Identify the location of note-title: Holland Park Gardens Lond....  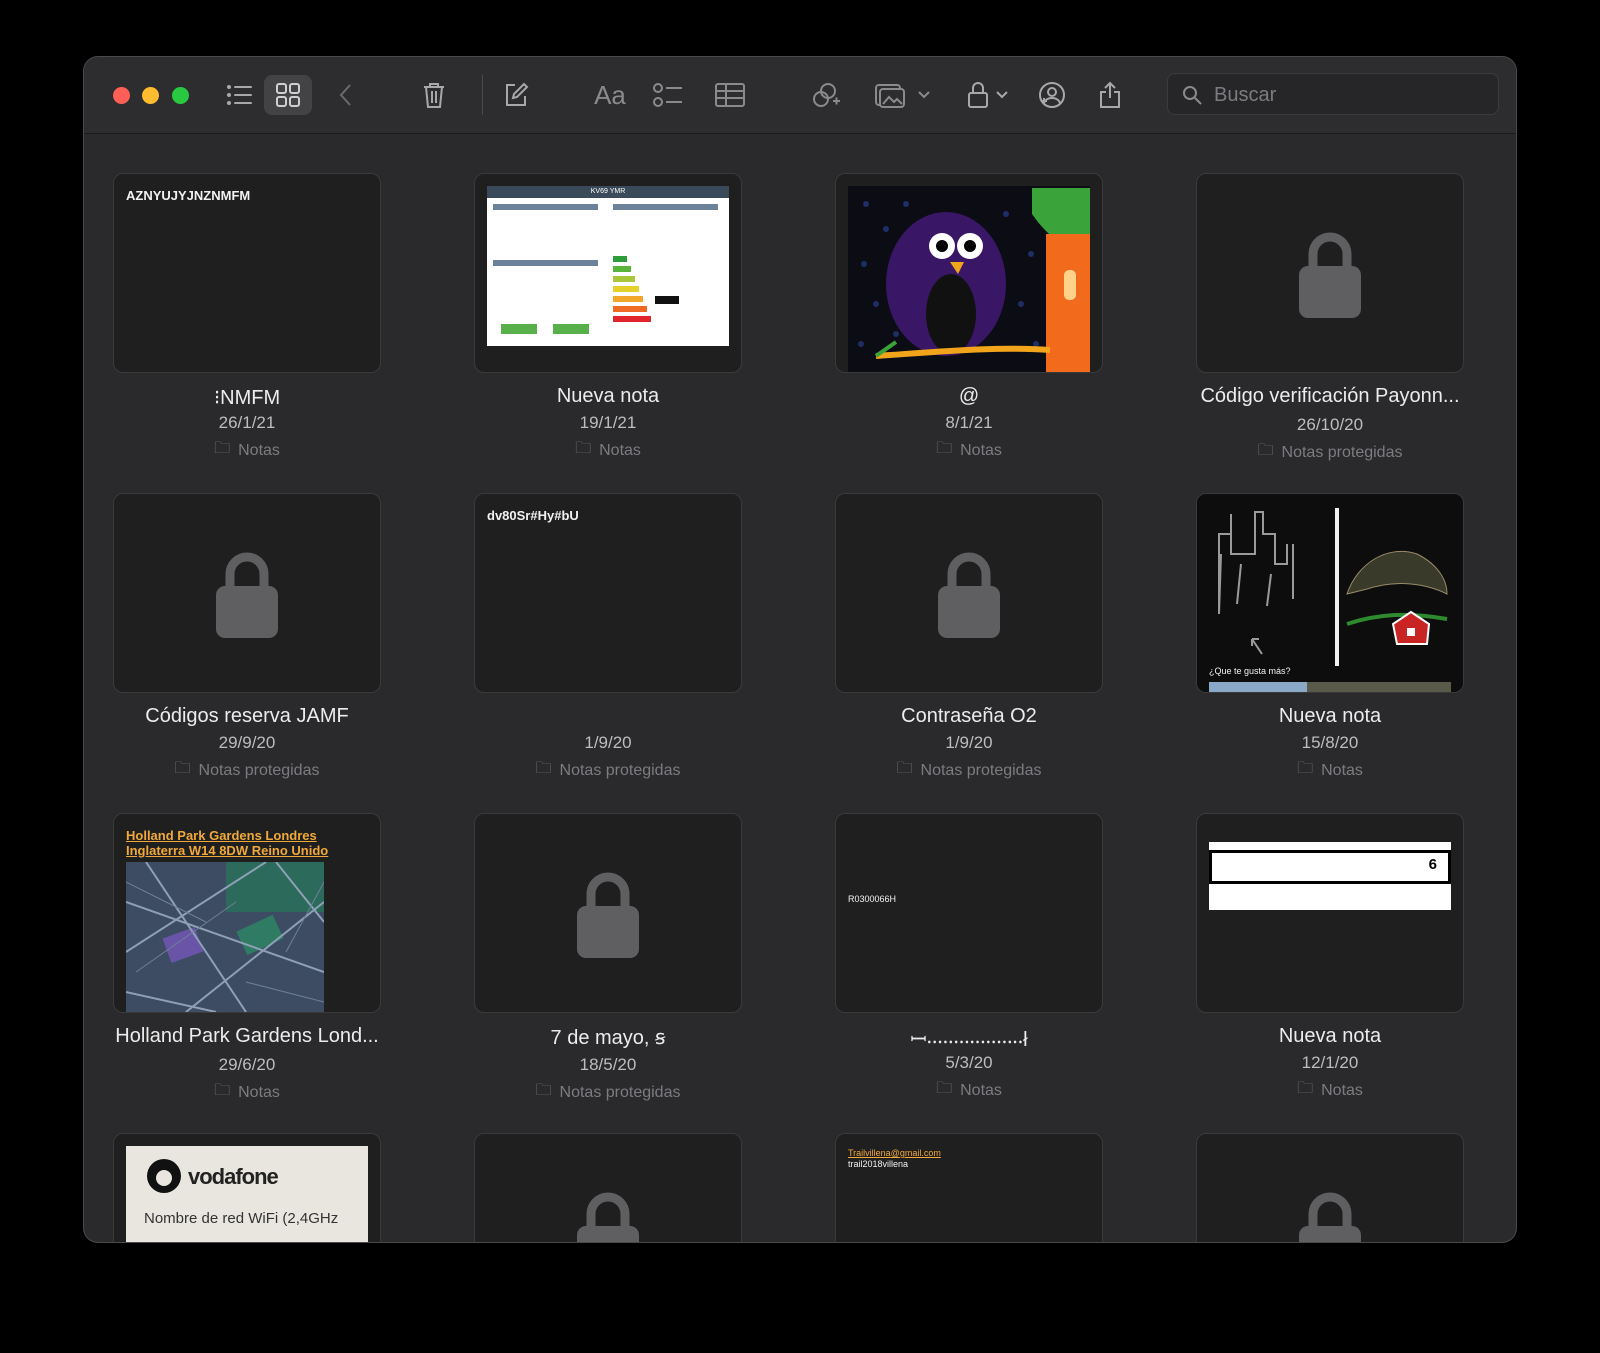
(247, 1036).